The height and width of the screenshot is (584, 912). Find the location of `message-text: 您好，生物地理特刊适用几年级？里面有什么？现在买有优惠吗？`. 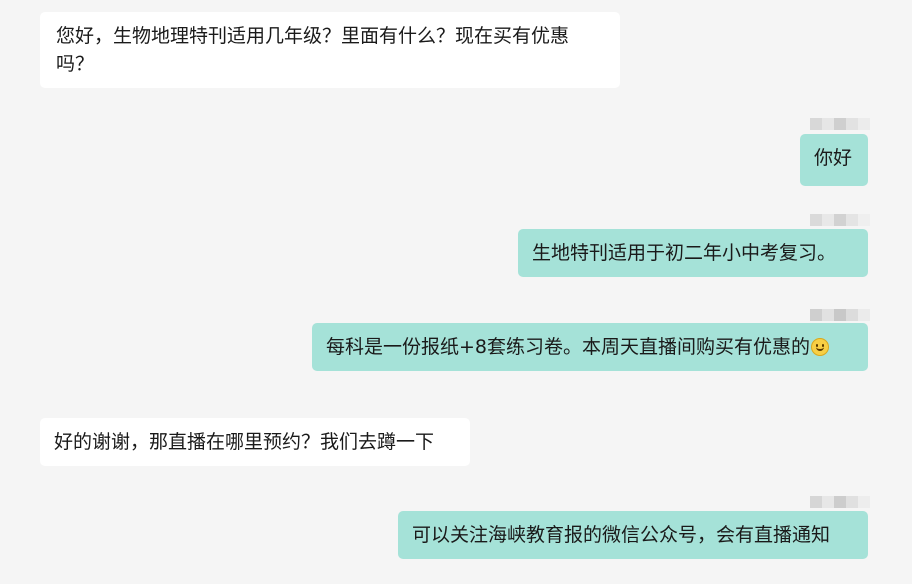

message-text: 您好，生物地理特刊适用几年级？里面有什么？现在买有优惠吗？ is located at coordinates (313, 50).